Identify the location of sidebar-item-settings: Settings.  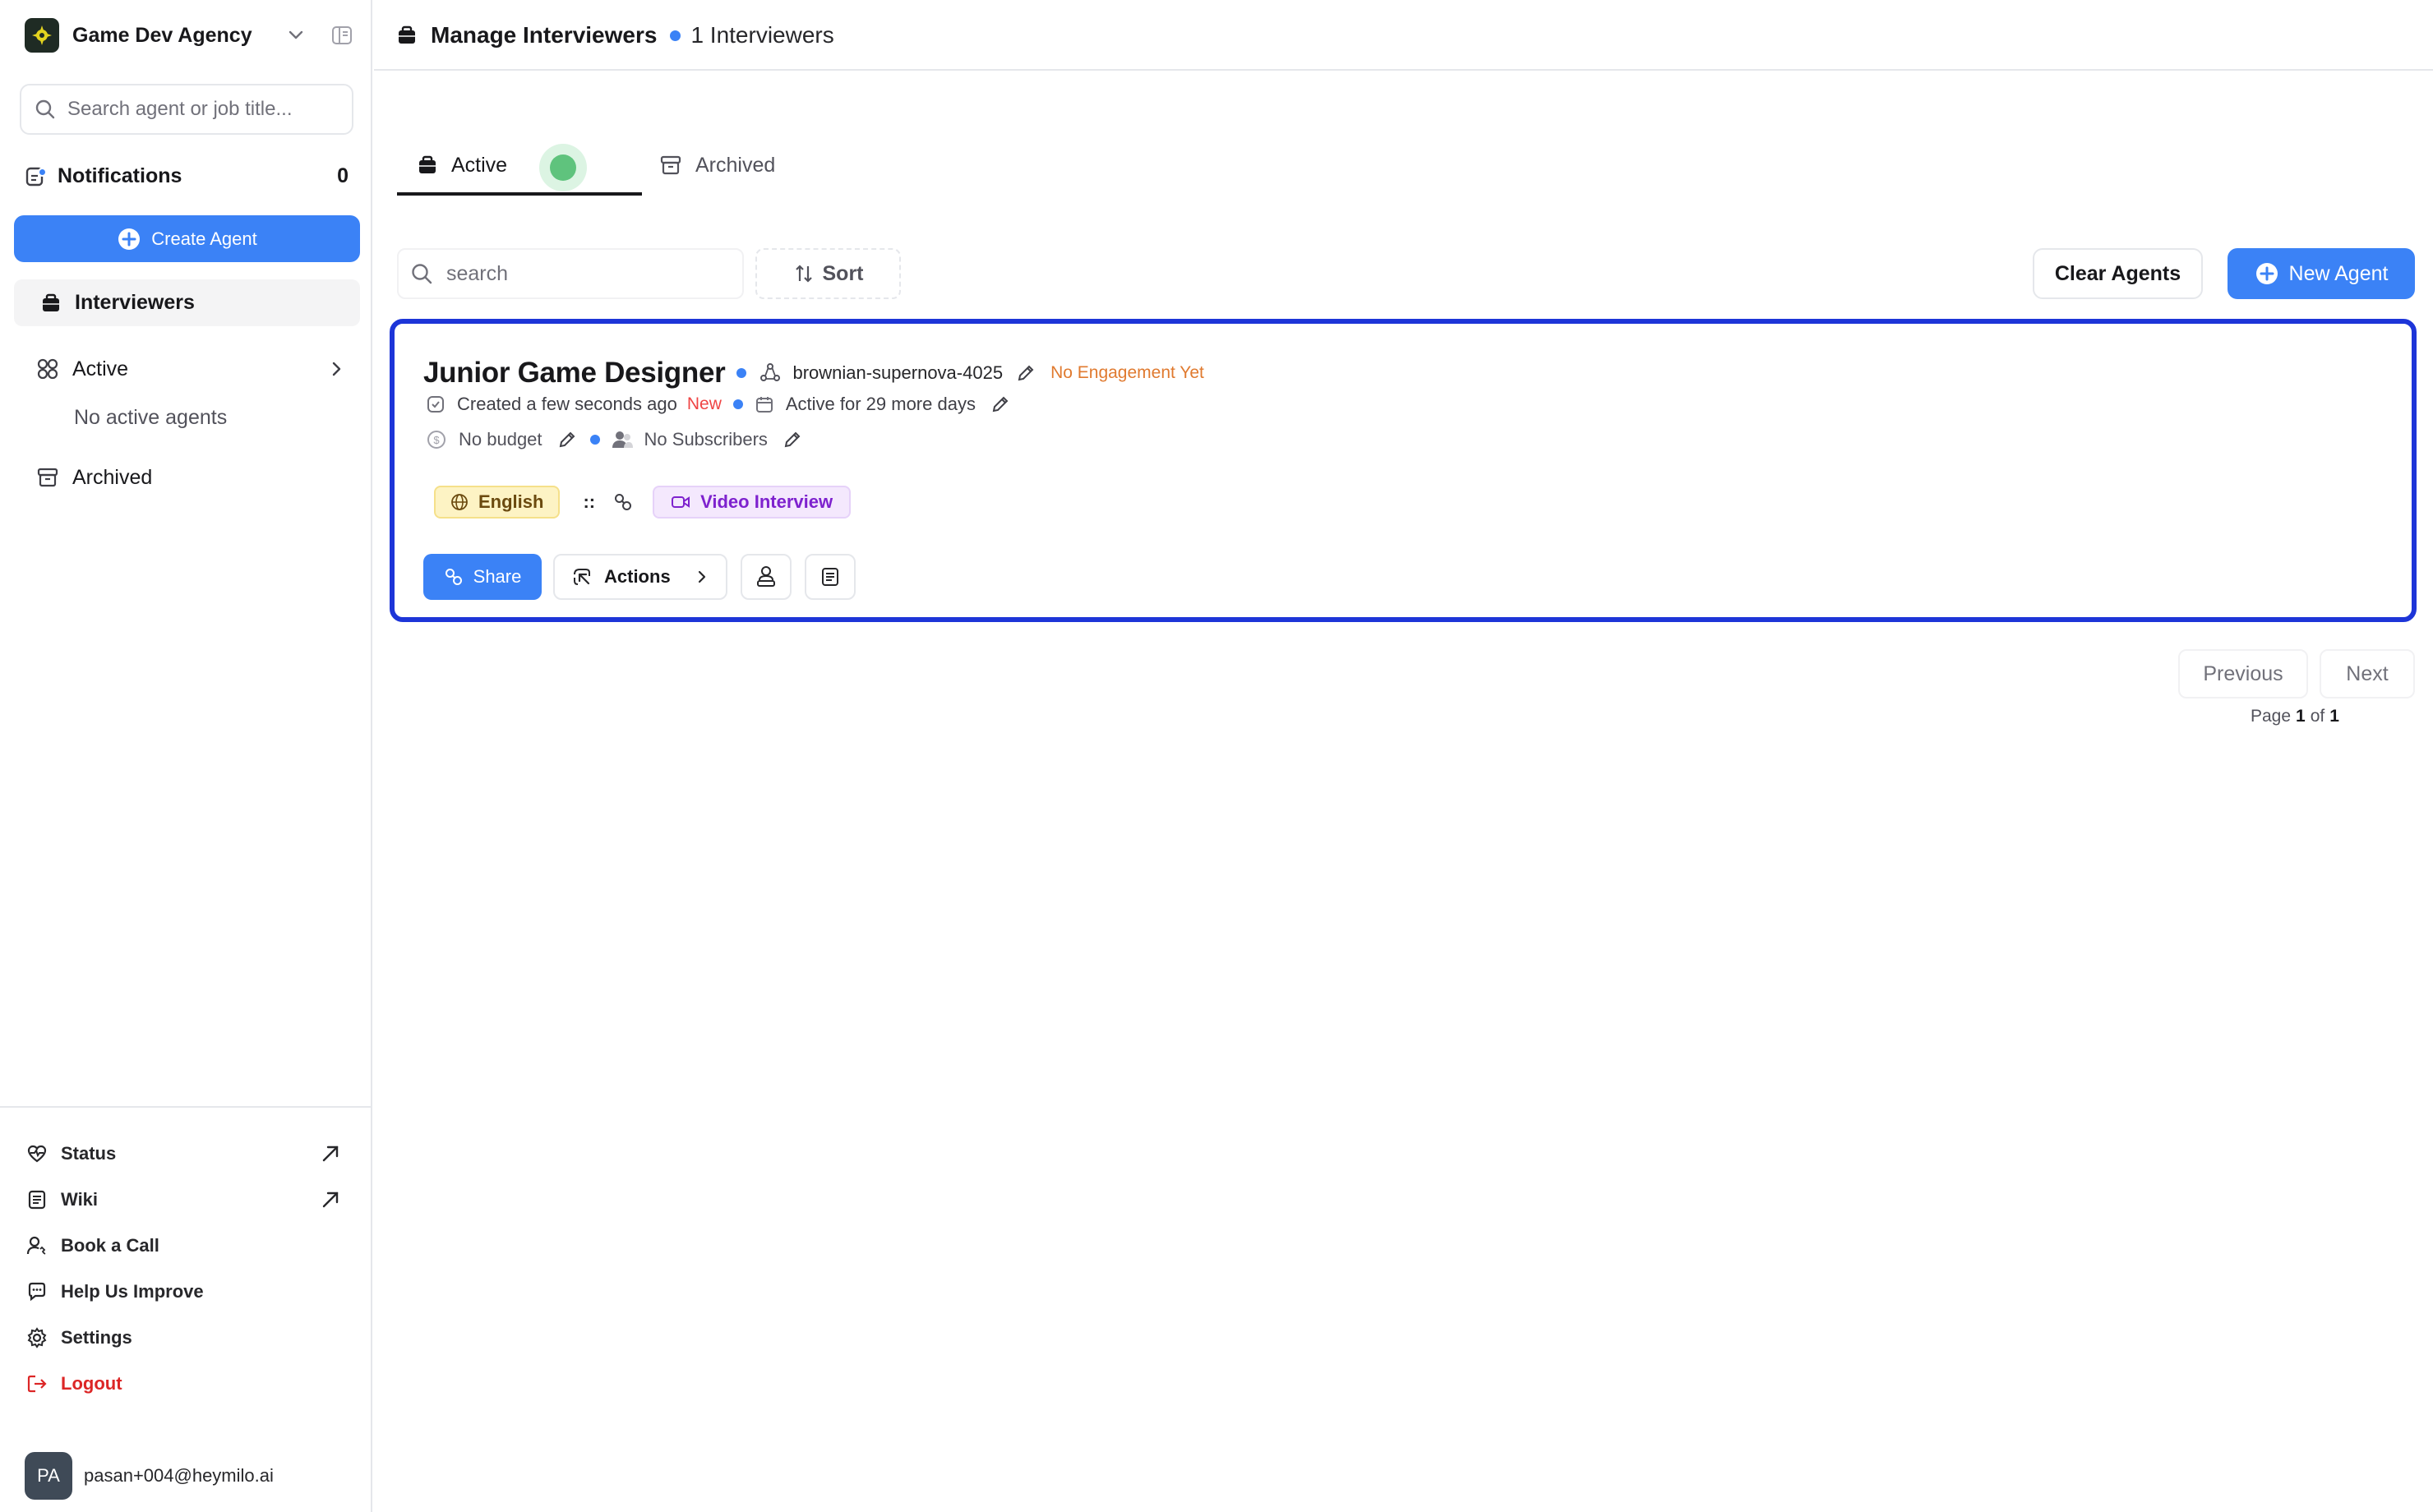
(190, 1338).